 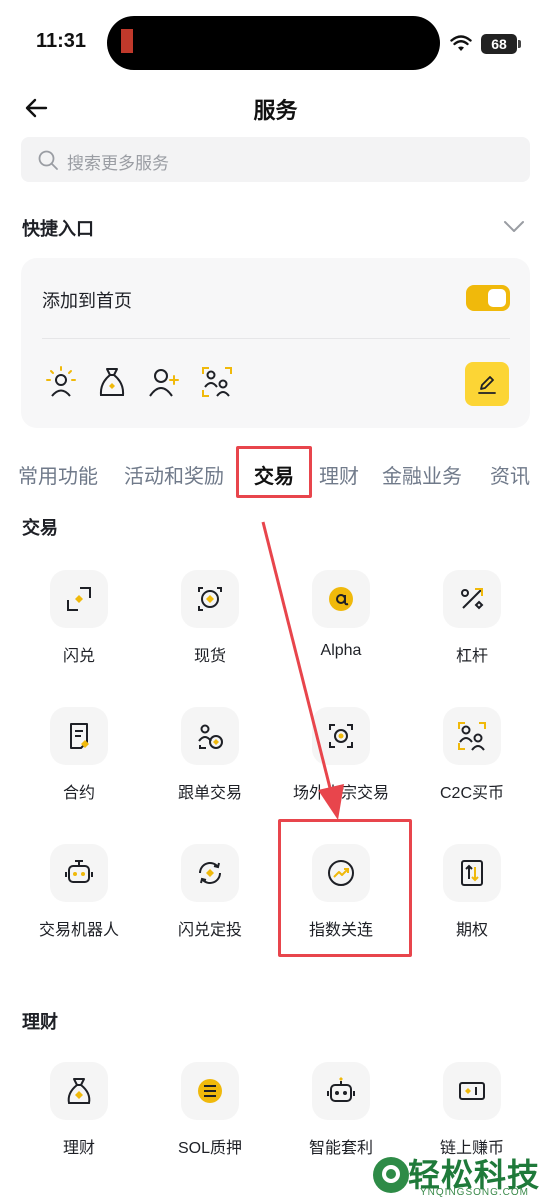 What do you see at coordinates (79, 599) in the screenshot?
I see `convert-icon` at bounding box center [79, 599].